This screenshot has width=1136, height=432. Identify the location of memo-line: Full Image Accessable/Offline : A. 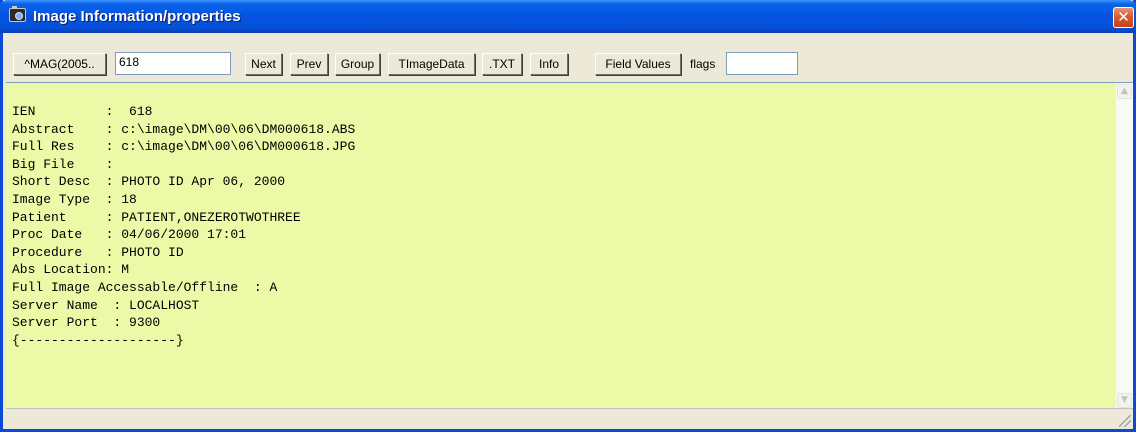
(145, 287).